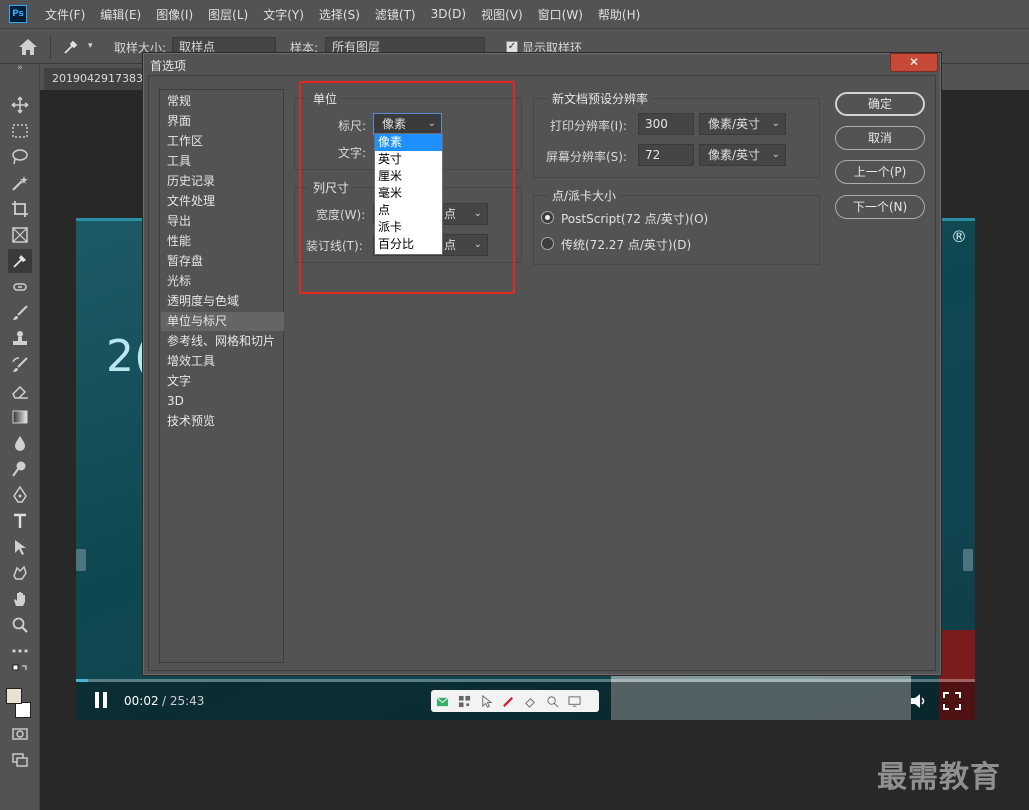  I want to click on dodge-tool-icon, so click(20, 469).